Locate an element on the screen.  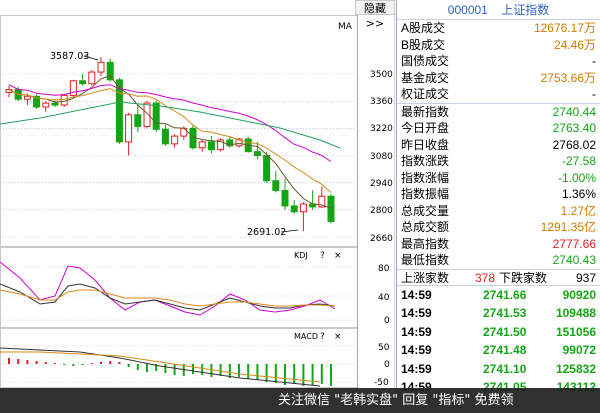
stat-value: 2740.43 is located at coordinates (574, 260).